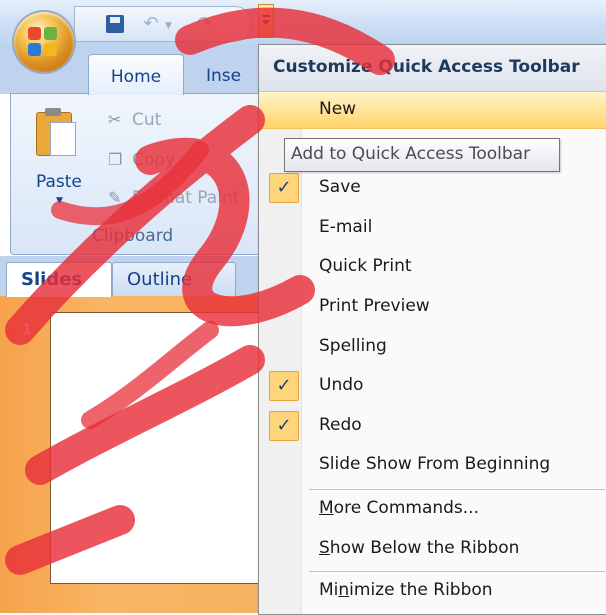 The image size is (606, 615). I want to click on menu-item-label: Redo, so click(340, 425).